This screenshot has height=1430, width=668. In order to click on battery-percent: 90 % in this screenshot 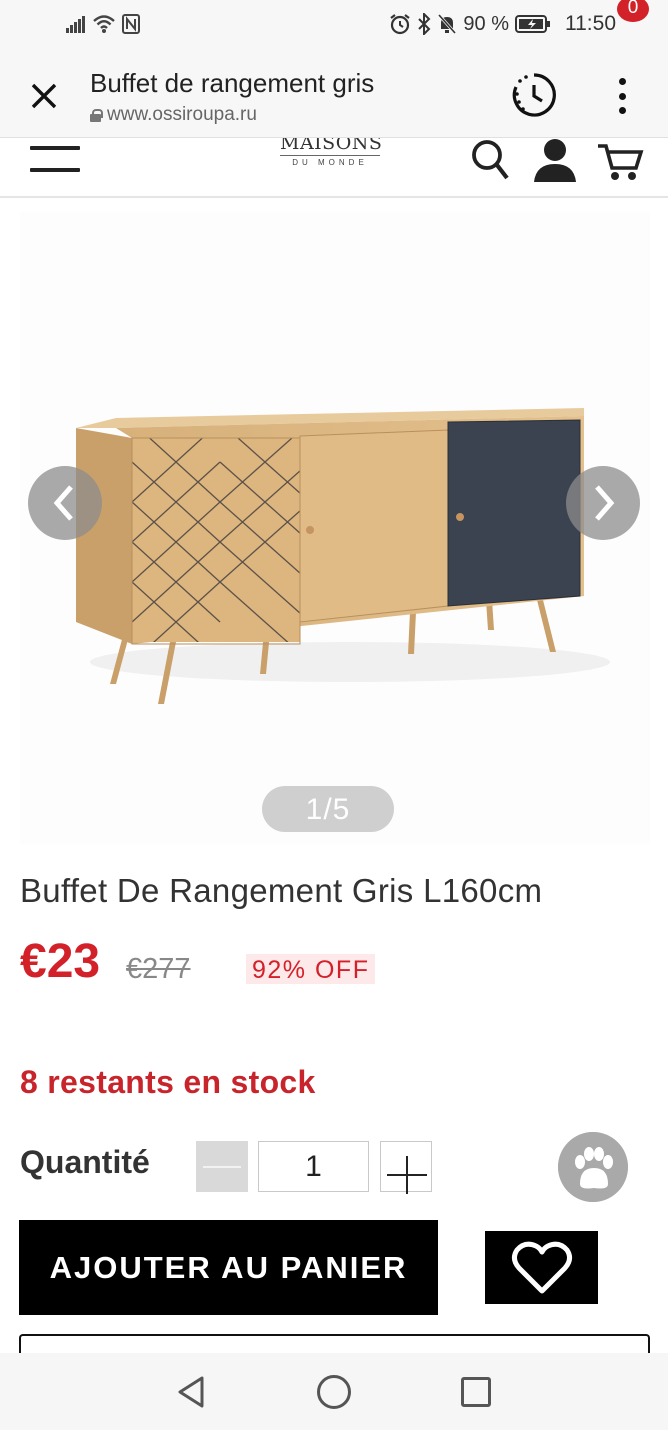, I will do `click(486, 23)`.